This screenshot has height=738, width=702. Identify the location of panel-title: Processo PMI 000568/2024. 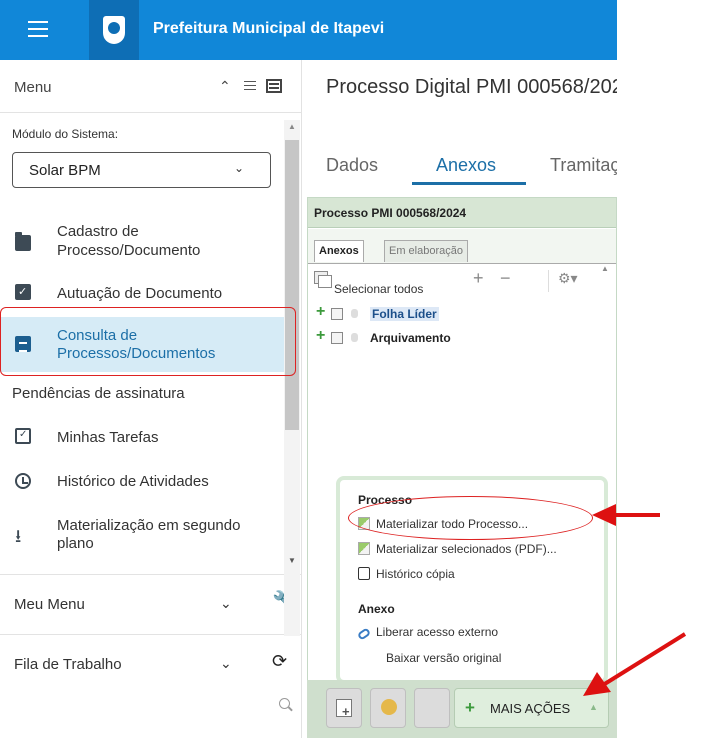
(390, 213).